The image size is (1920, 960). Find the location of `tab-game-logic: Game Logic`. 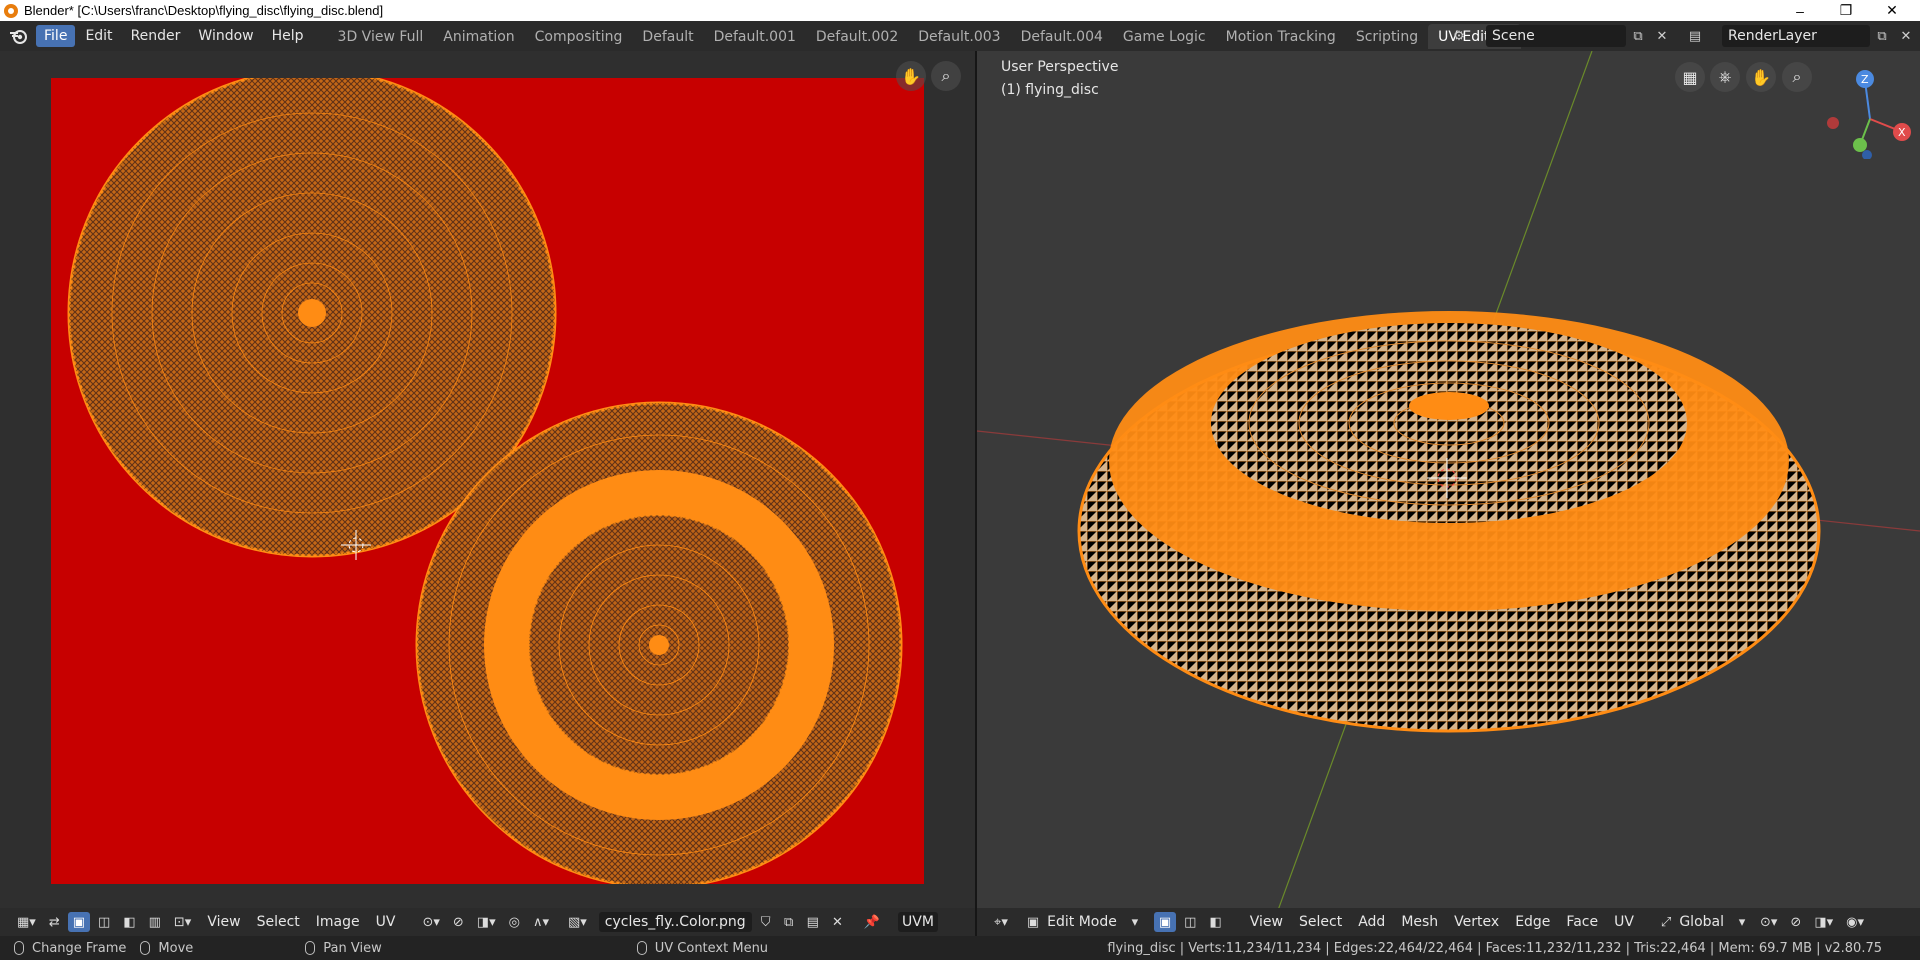

tab-game-logic: Game Logic is located at coordinates (1164, 36).